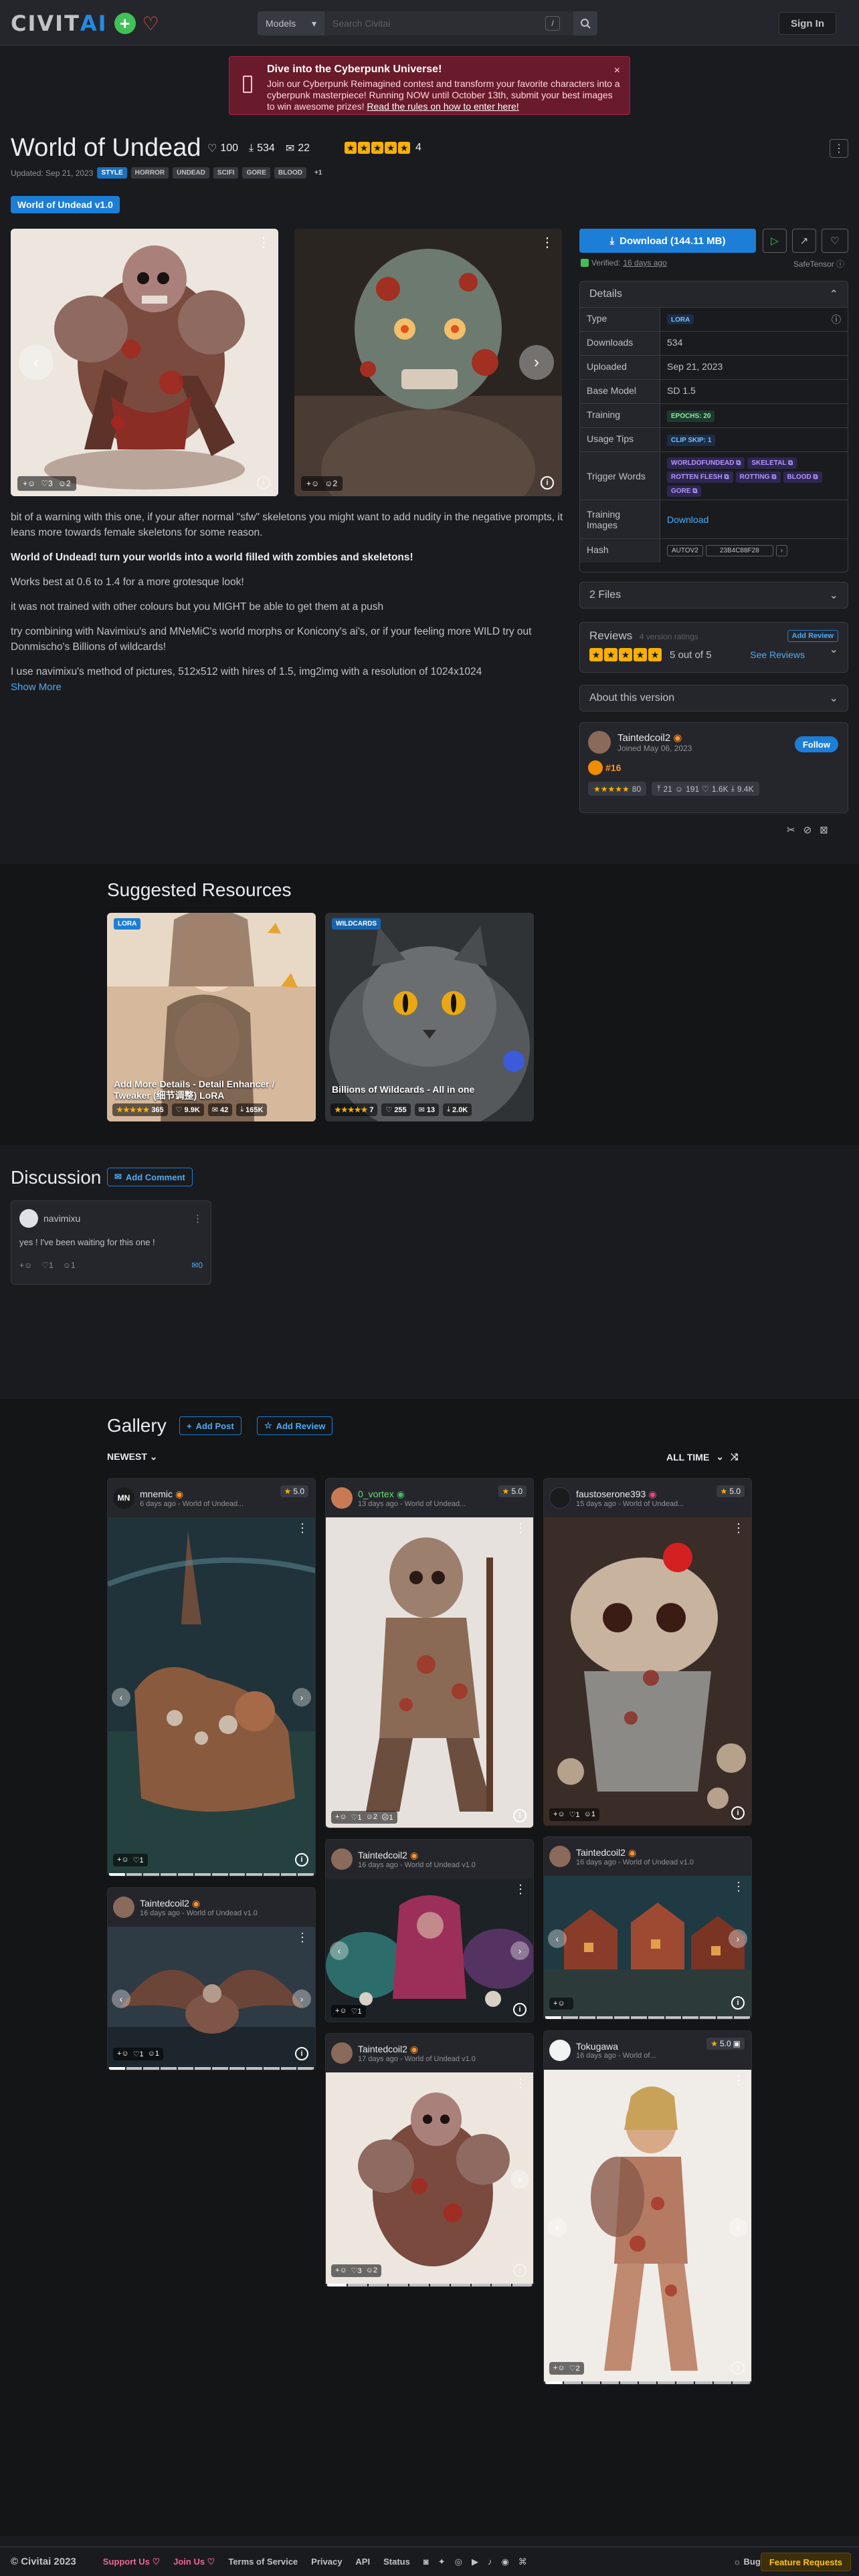 The width and height of the screenshot is (859, 2576). I want to click on files-accordion: 2 Files ⌄, so click(713, 595).